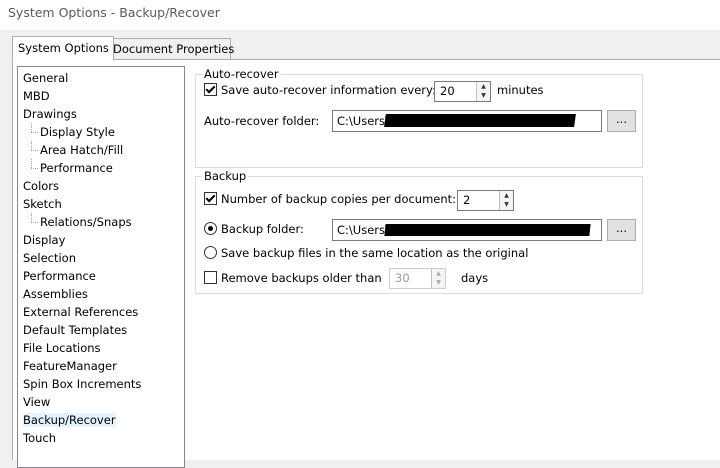 Image resolution: width=720 pixels, height=468 pixels. Describe the element at coordinates (475, 278) in the screenshot. I see `backup-remove-unit: days` at that location.